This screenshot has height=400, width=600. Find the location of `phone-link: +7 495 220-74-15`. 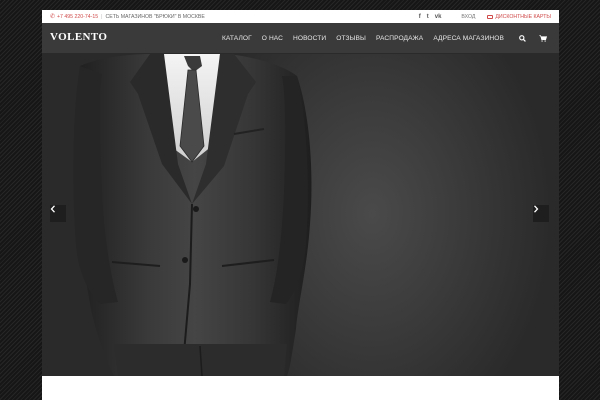

phone-link: +7 495 220-74-15 is located at coordinates (77, 17).